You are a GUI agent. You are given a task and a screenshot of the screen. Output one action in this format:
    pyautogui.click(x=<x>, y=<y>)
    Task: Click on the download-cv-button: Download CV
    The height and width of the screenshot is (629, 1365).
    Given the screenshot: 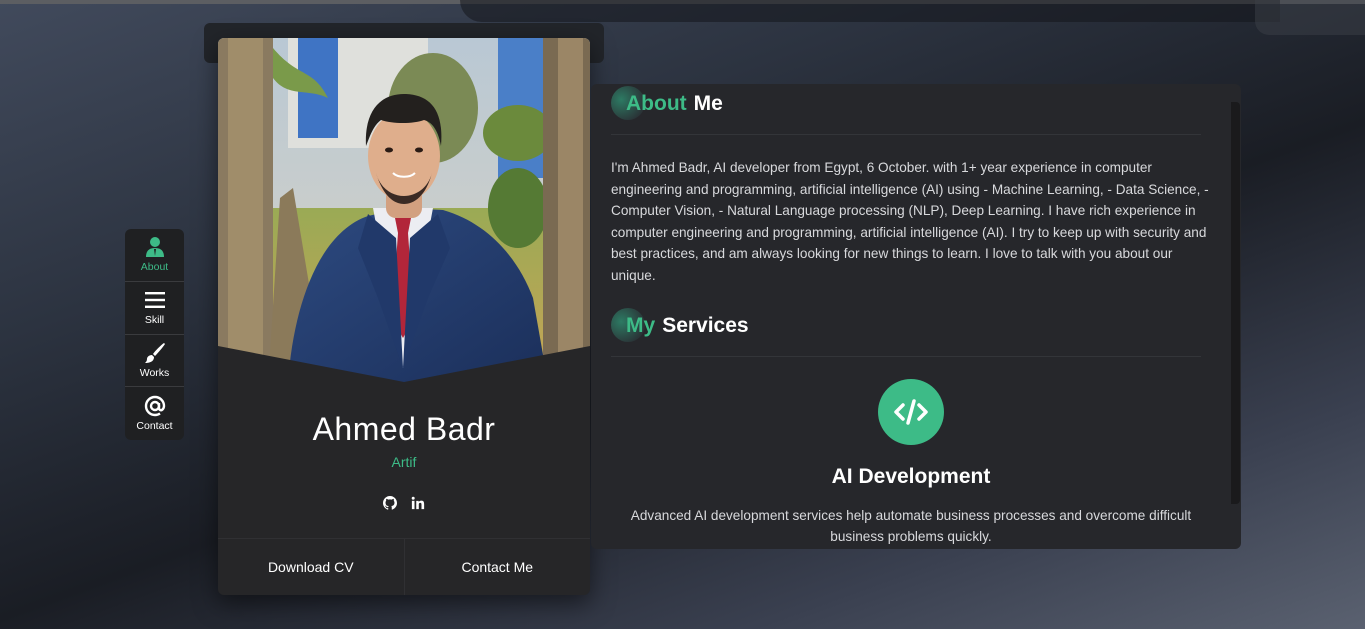 What is the action you would take?
    pyautogui.click(x=311, y=567)
    